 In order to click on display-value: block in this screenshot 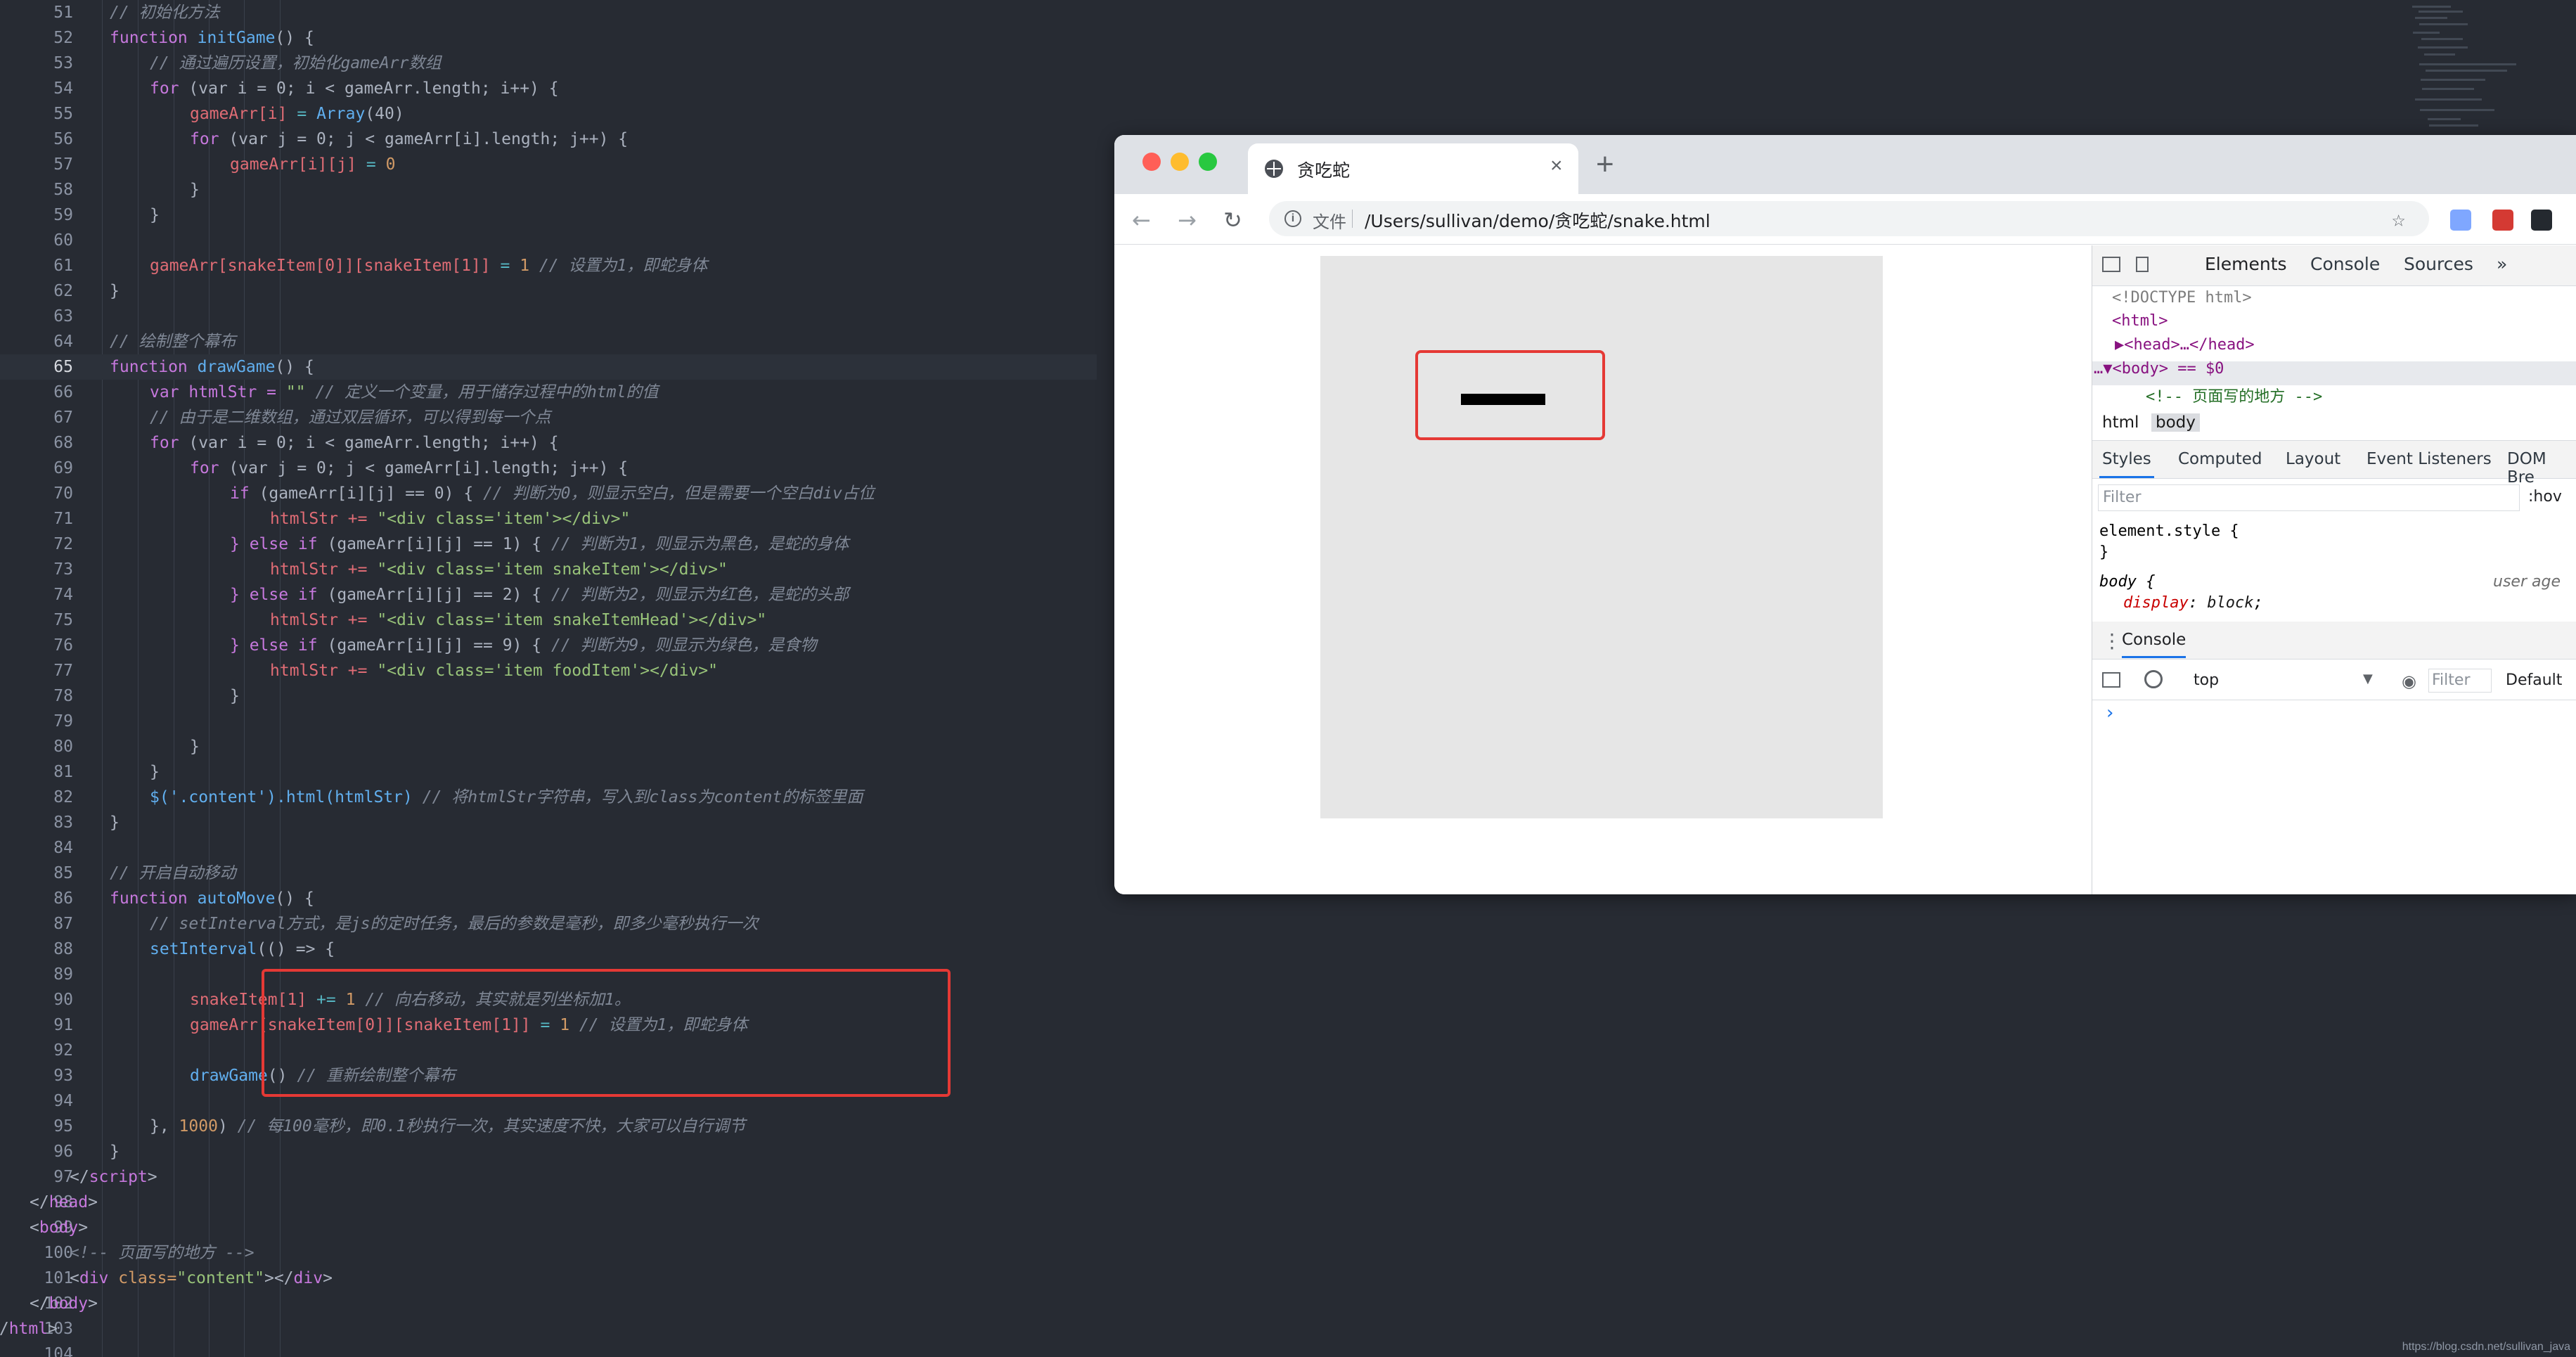, I will do `click(2230, 603)`.